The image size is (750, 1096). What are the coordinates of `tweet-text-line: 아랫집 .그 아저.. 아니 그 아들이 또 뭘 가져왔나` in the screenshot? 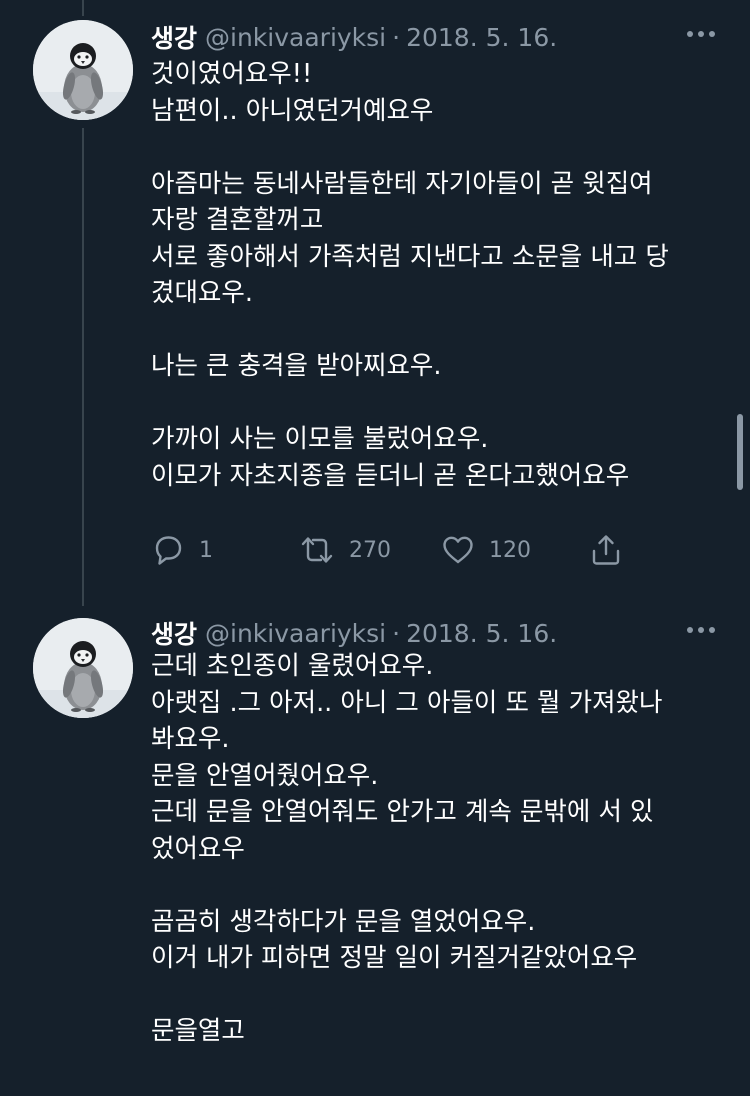 It's located at (407, 702).